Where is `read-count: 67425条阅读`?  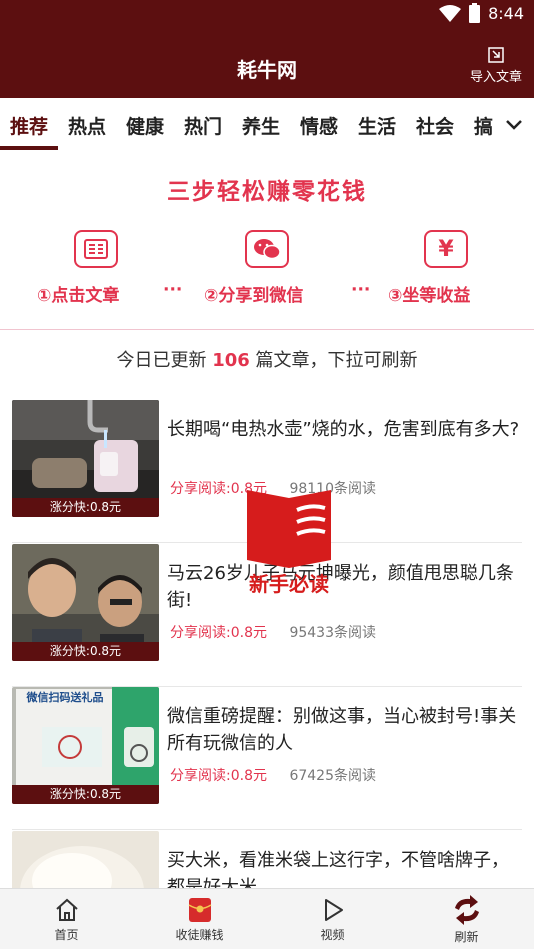
read-count: 67425条阅读 is located at coordinates (332, 776).